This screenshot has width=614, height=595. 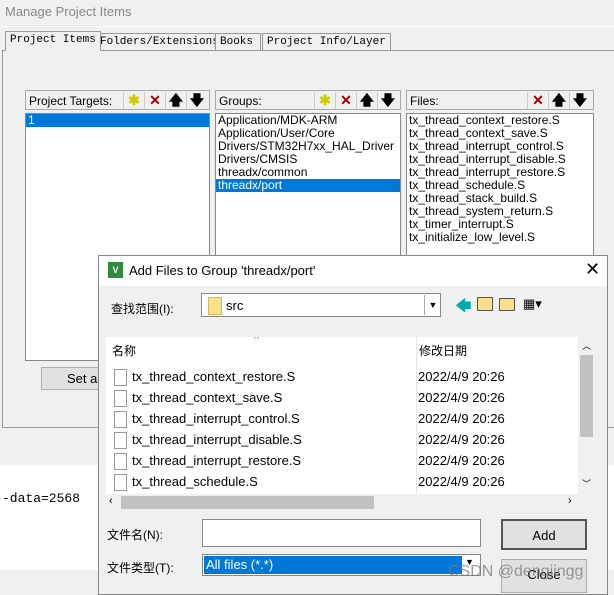 I want to click on window-title: Manage Project Items, so click(x=68, y=11).